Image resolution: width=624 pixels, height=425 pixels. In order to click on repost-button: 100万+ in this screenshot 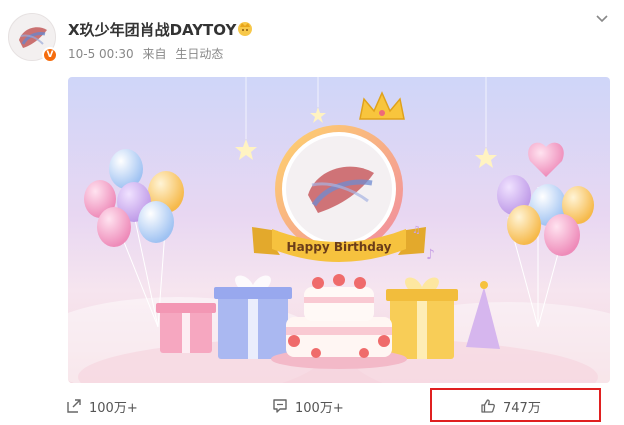, I will do `click(102, 406)`.